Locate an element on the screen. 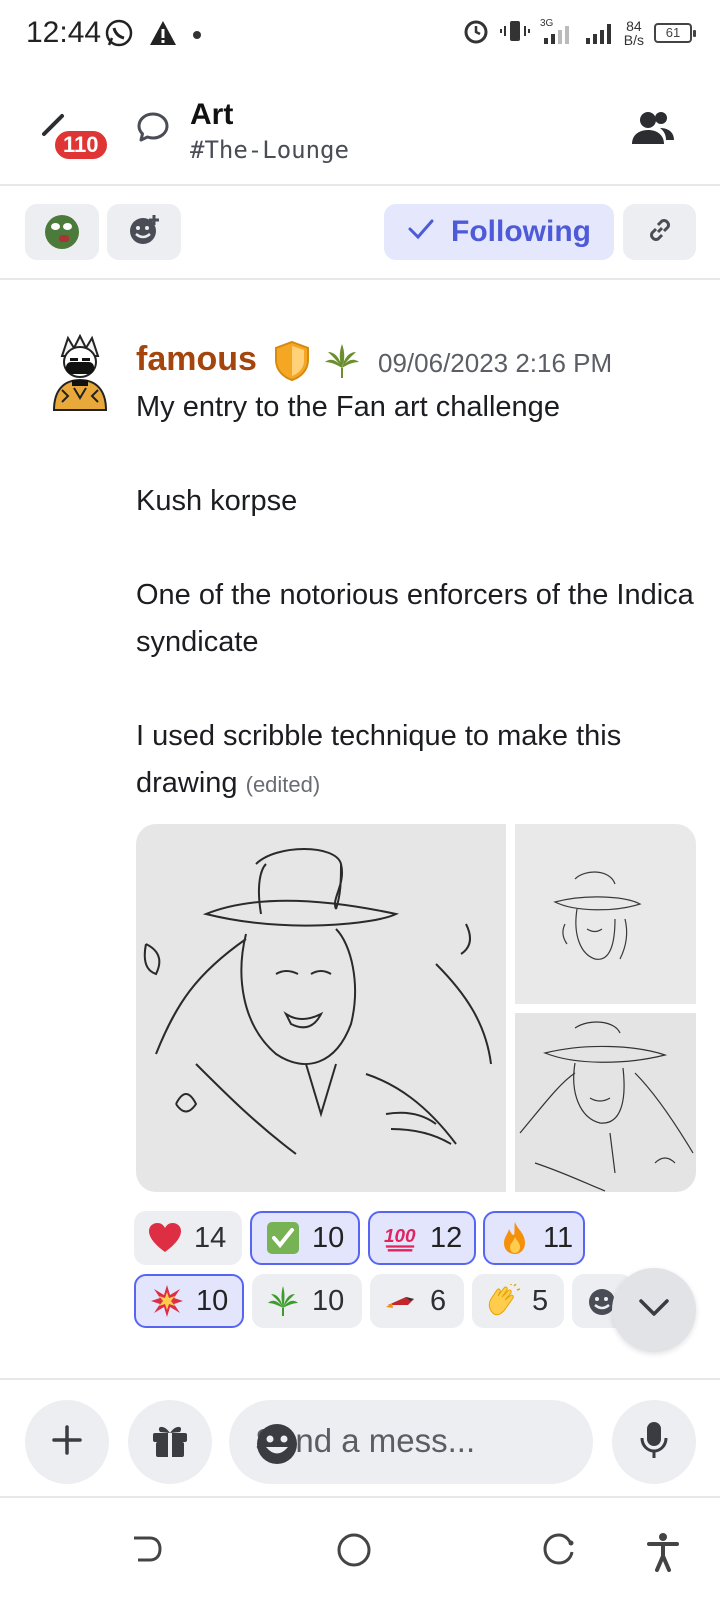 This screenshot has width=720, height=1600. reaction-count: 6 is located at coordinates (438, 1300).